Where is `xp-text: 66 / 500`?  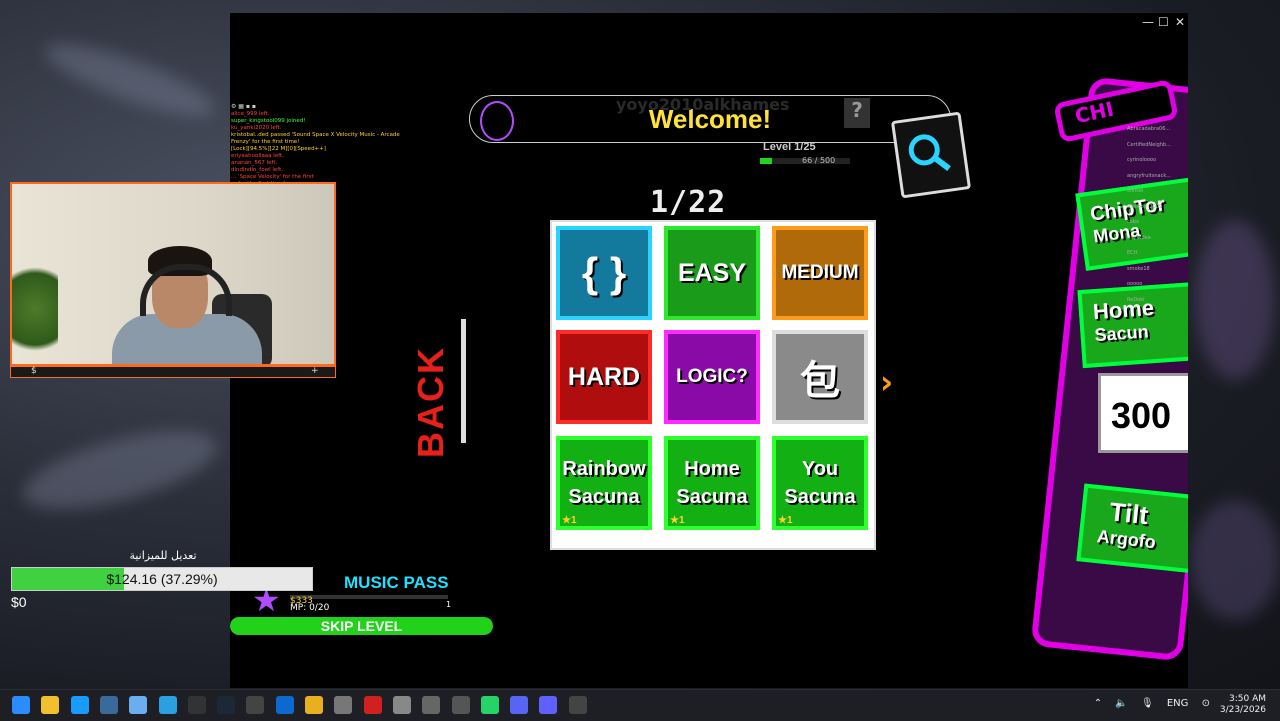 xp-text: 66 / 500 is located at coordinates (819, 160).